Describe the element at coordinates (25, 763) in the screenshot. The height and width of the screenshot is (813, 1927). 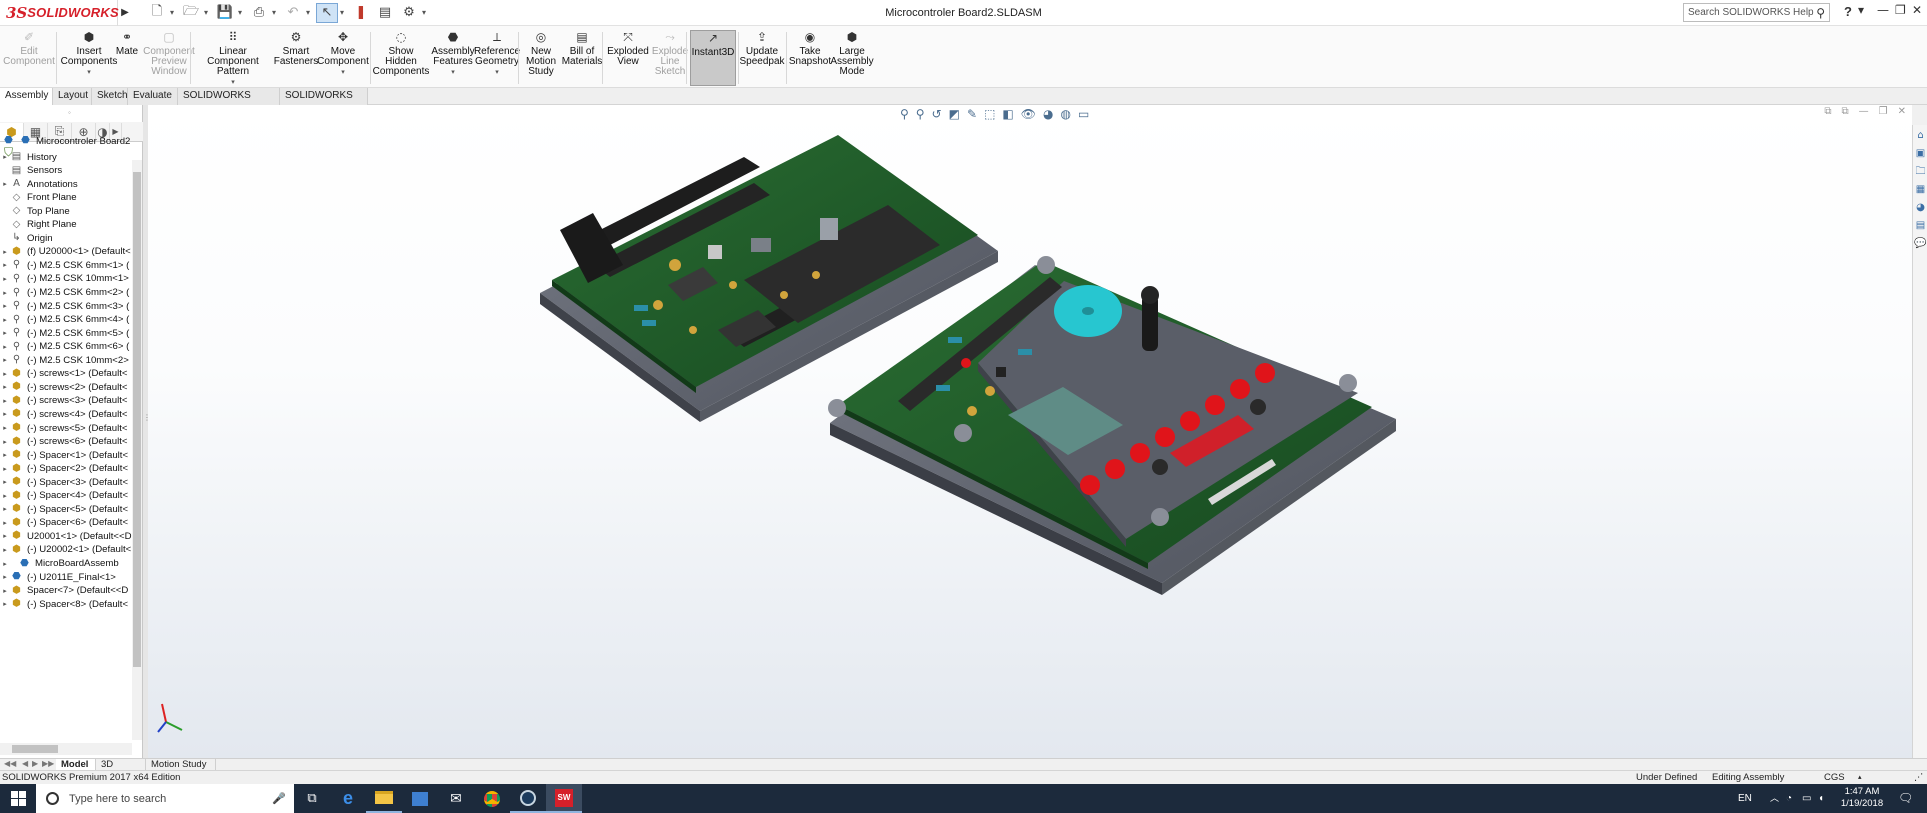
I see `prev-tab-icon: ◀` at that location.